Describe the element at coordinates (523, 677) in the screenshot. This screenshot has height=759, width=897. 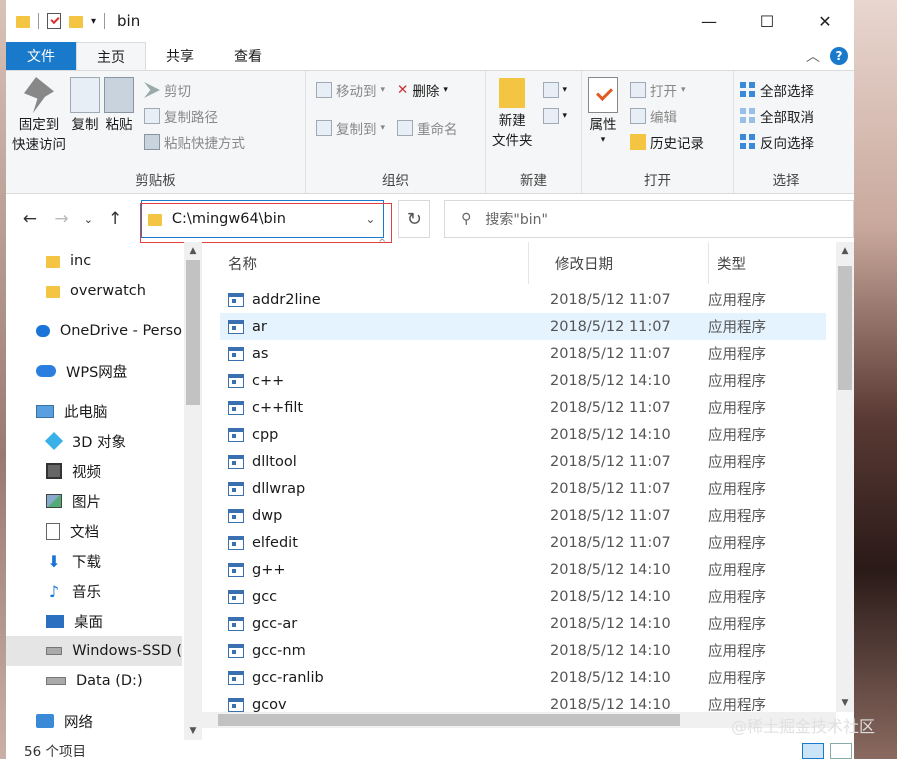
I see `file-row: gcc-ranlib 2018/5/12 14:10 应用程序` at that location.